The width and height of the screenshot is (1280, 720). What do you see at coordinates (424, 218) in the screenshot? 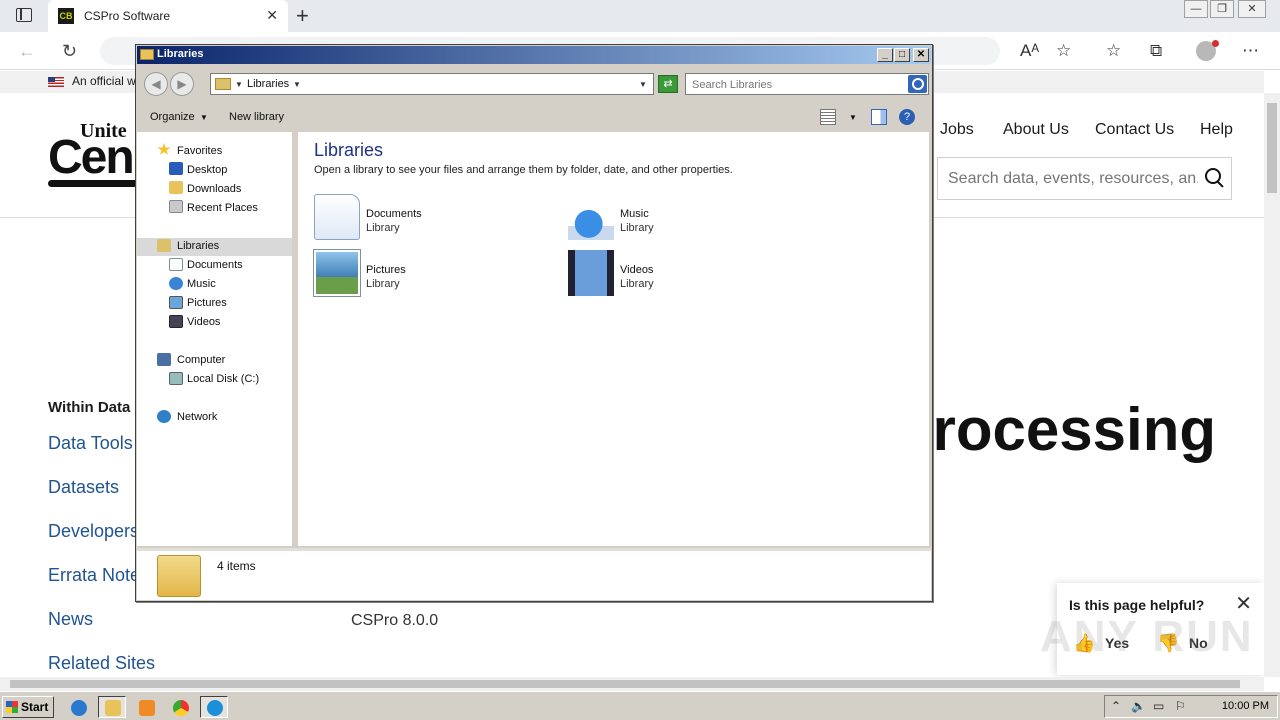
I see `library-documents: Documents Library` at bounding box center [424, 218].